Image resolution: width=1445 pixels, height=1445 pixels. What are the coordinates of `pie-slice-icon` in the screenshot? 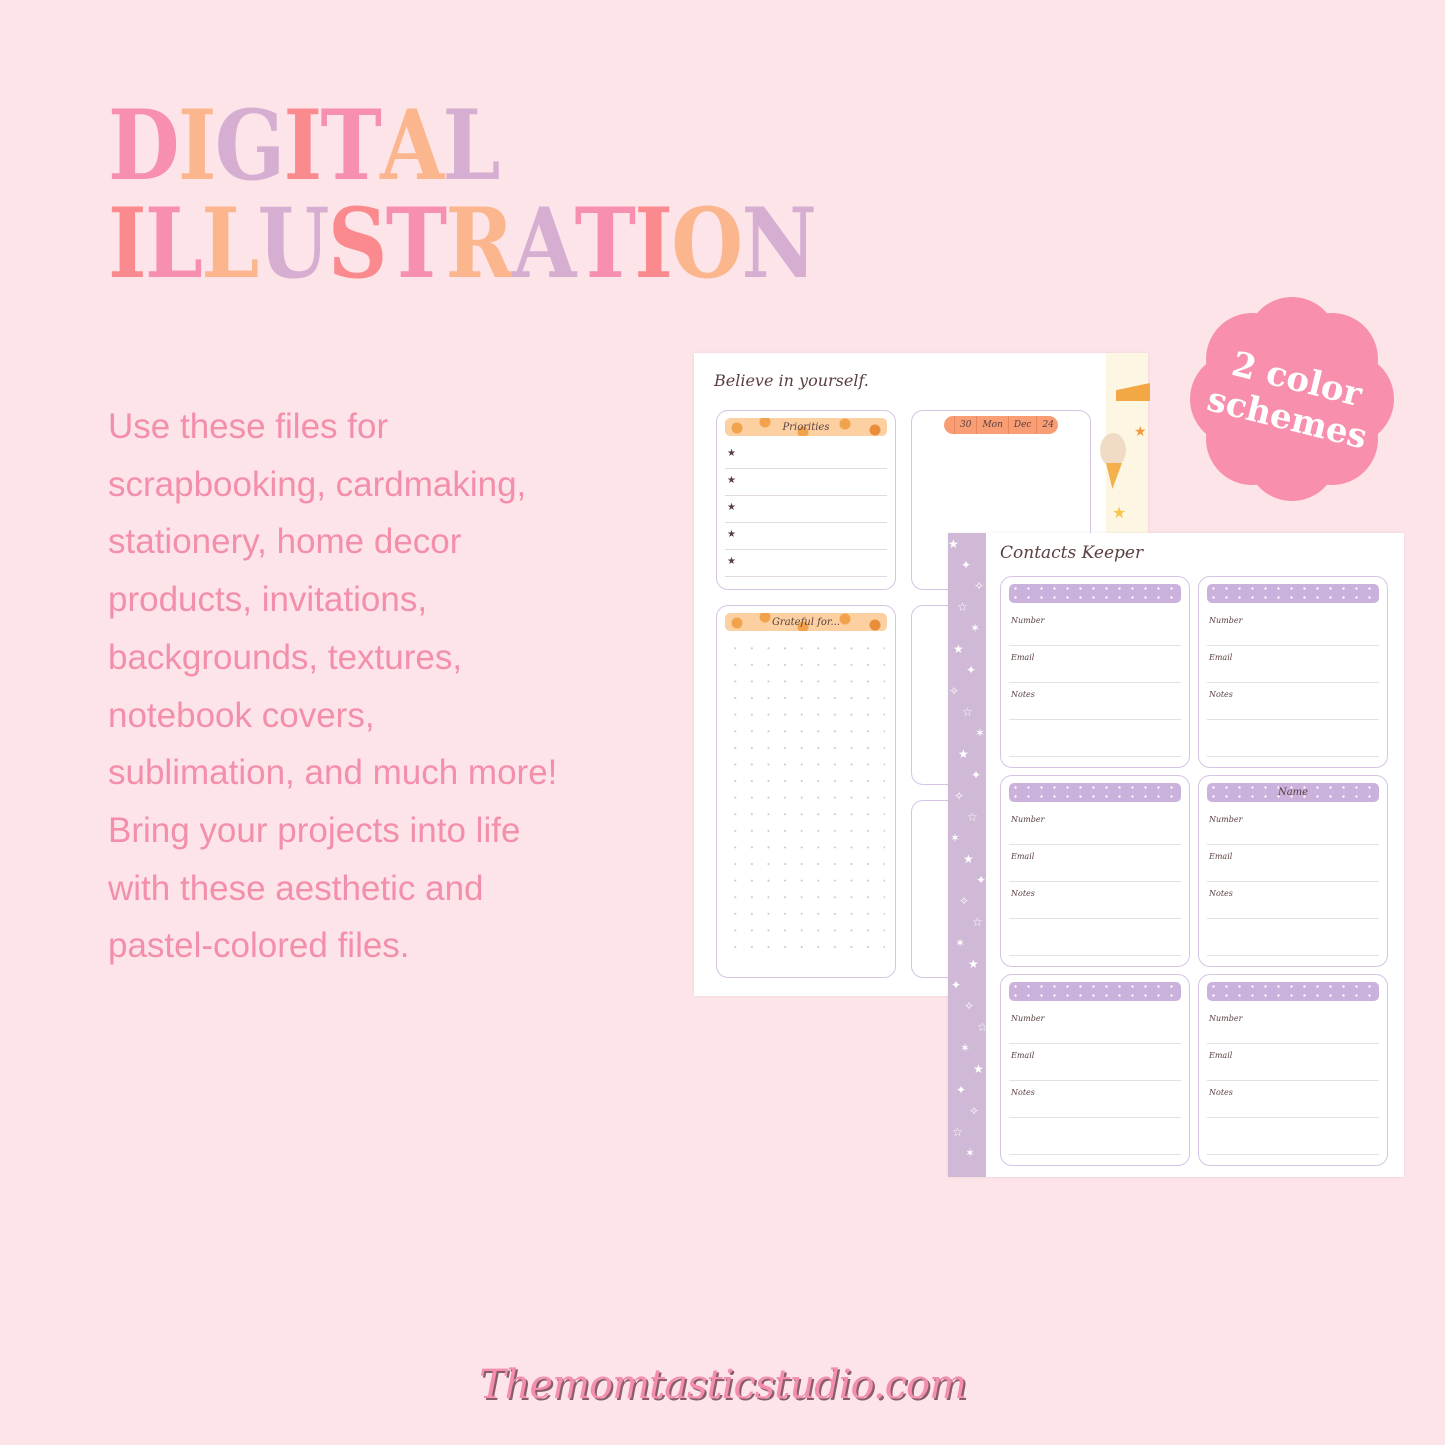 It's located at (1133, 392).